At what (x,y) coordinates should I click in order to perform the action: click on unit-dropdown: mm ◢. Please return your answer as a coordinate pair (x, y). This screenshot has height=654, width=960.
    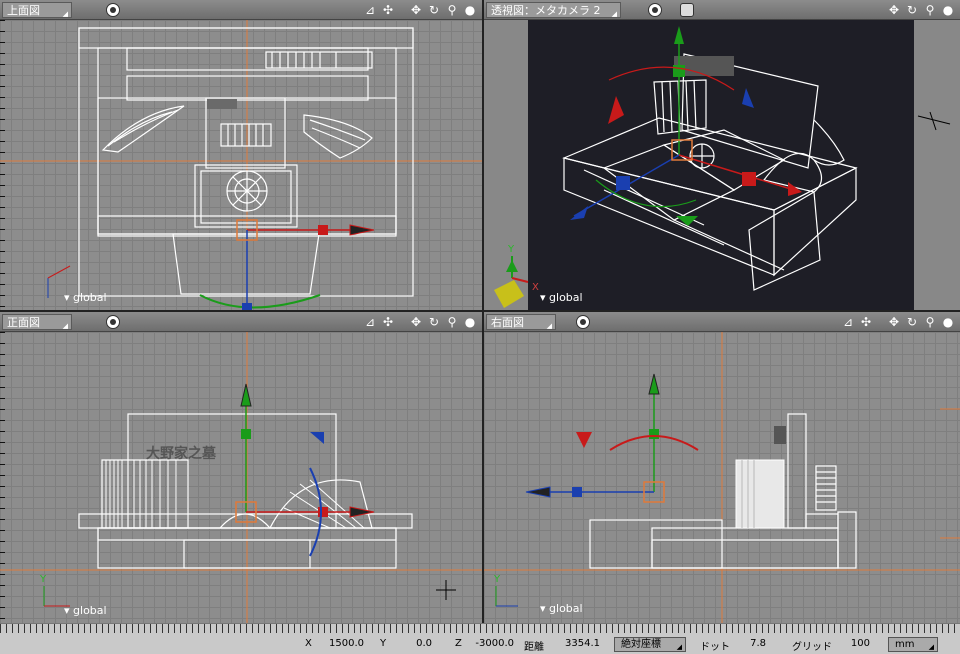
    Looking at the image, I should click on (913, 644).